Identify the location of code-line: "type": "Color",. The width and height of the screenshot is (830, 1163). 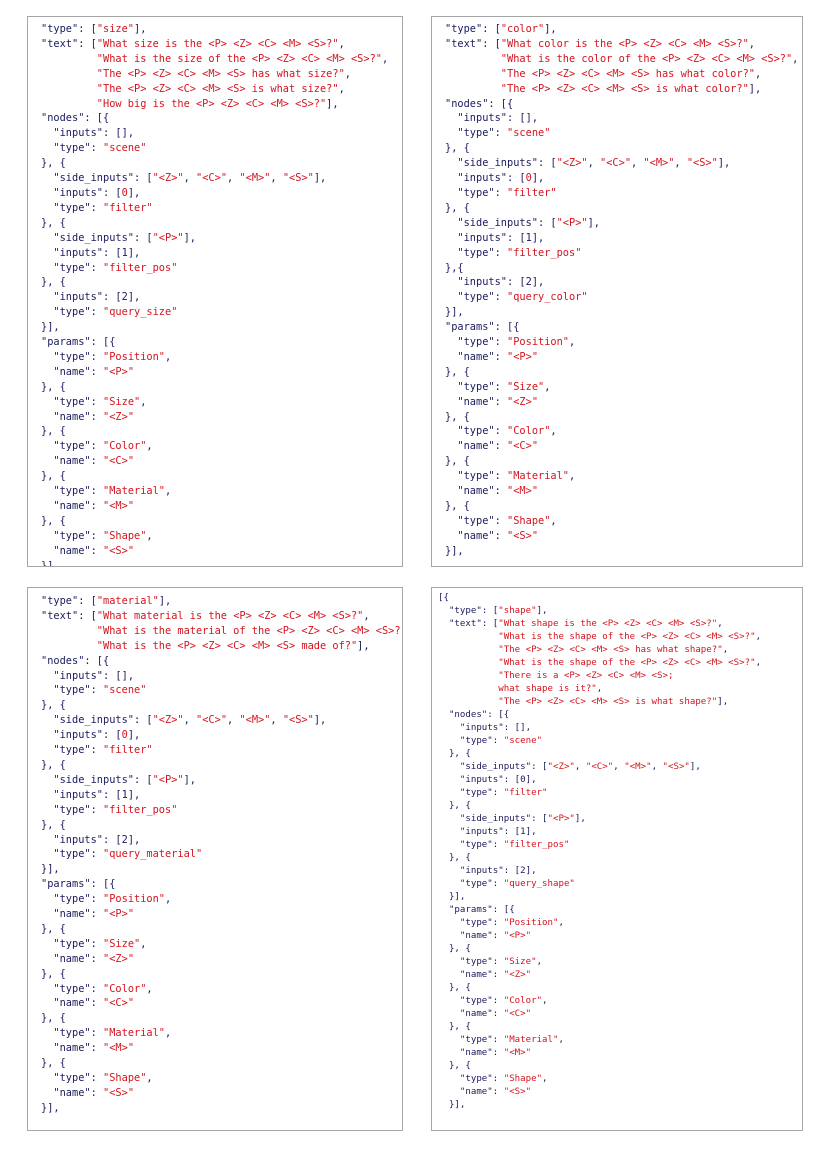
(221, 989).